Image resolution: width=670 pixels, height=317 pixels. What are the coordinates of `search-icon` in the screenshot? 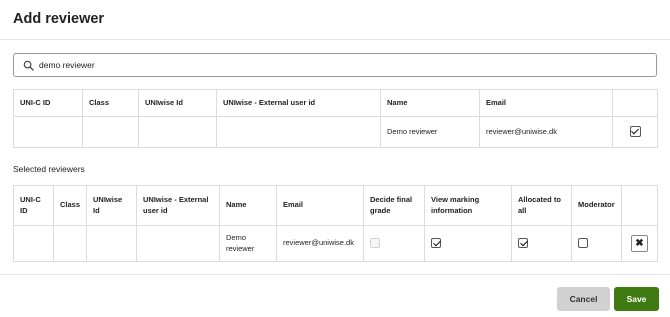 It's located at (28, 65).